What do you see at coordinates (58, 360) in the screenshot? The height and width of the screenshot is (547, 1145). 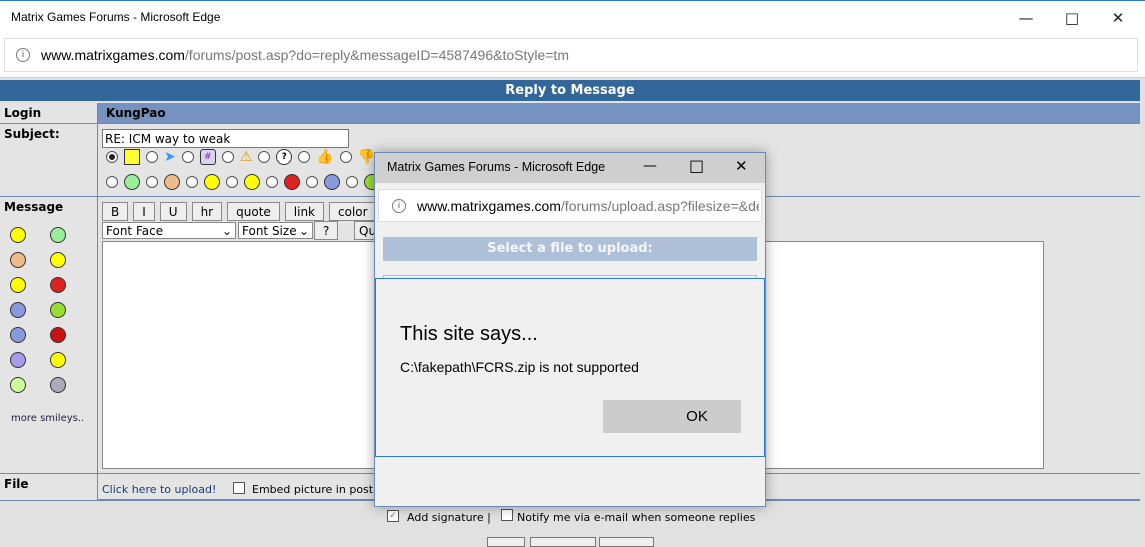 I see `thinking-smiley-icon` at bounding box center [58, 360].